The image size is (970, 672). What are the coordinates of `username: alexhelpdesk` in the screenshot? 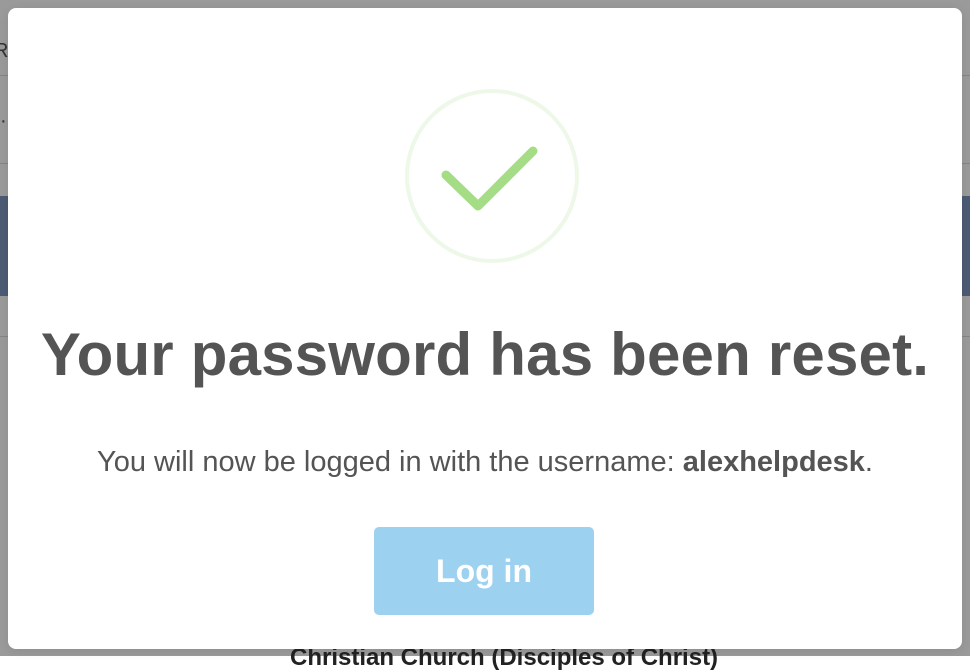 It's located at (773, 462).